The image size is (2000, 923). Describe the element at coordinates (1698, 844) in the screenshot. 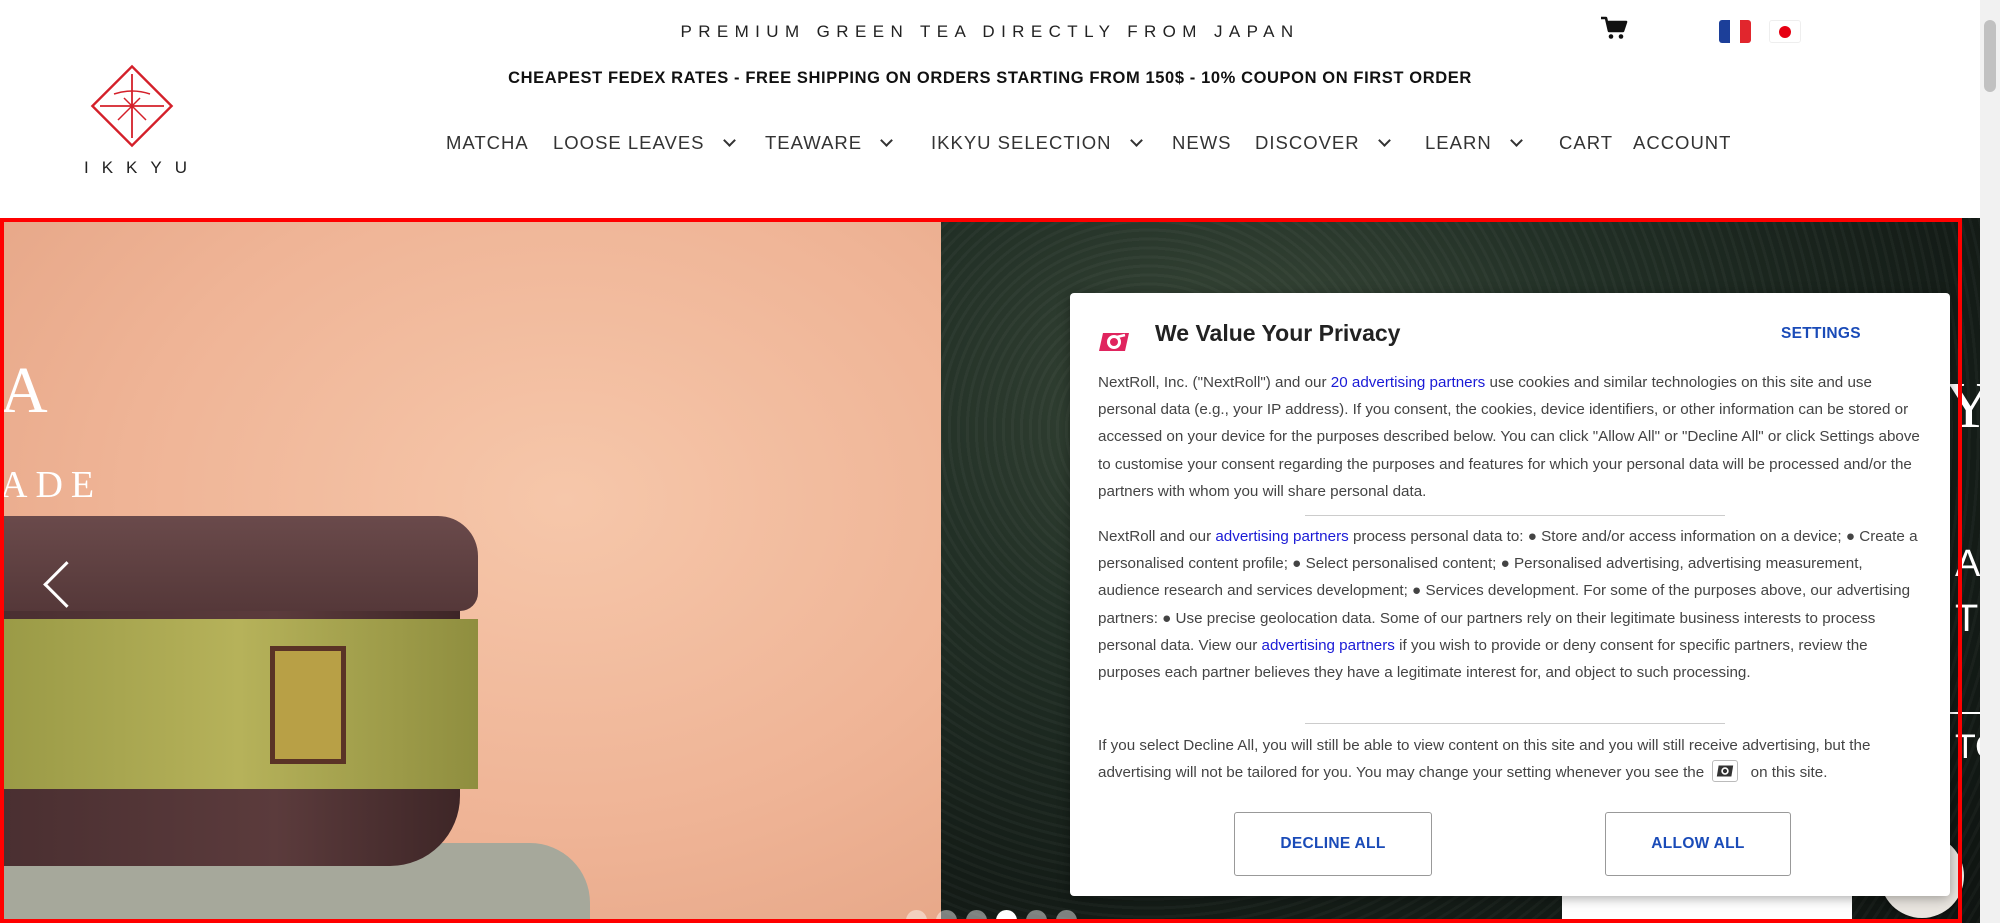

I see `allow-all-button: ALLOW ALL` at that location.